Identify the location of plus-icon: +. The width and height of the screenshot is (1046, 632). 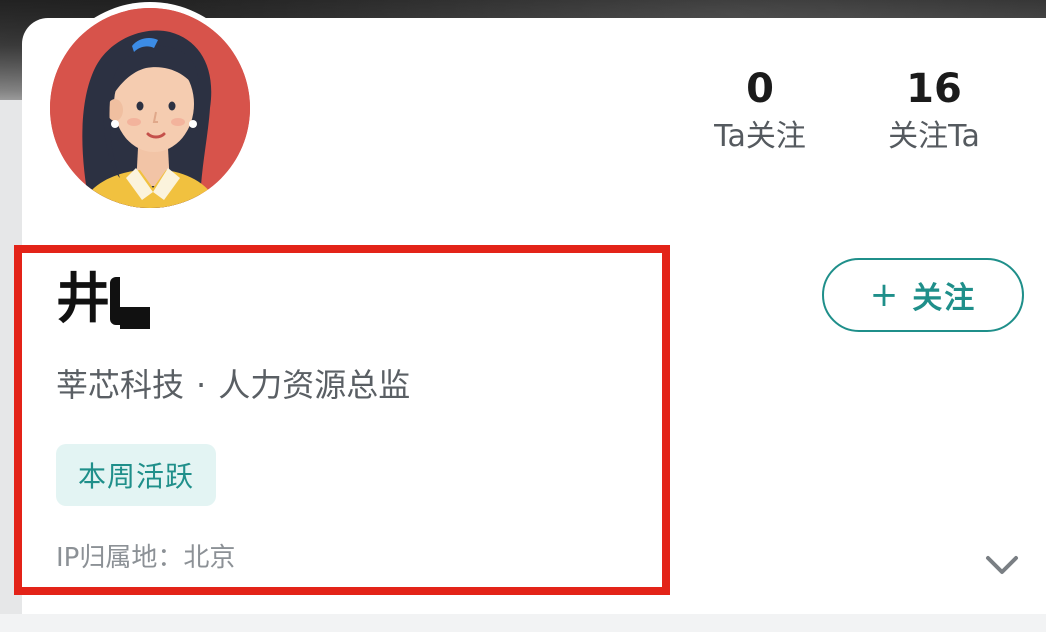
(884, 295).